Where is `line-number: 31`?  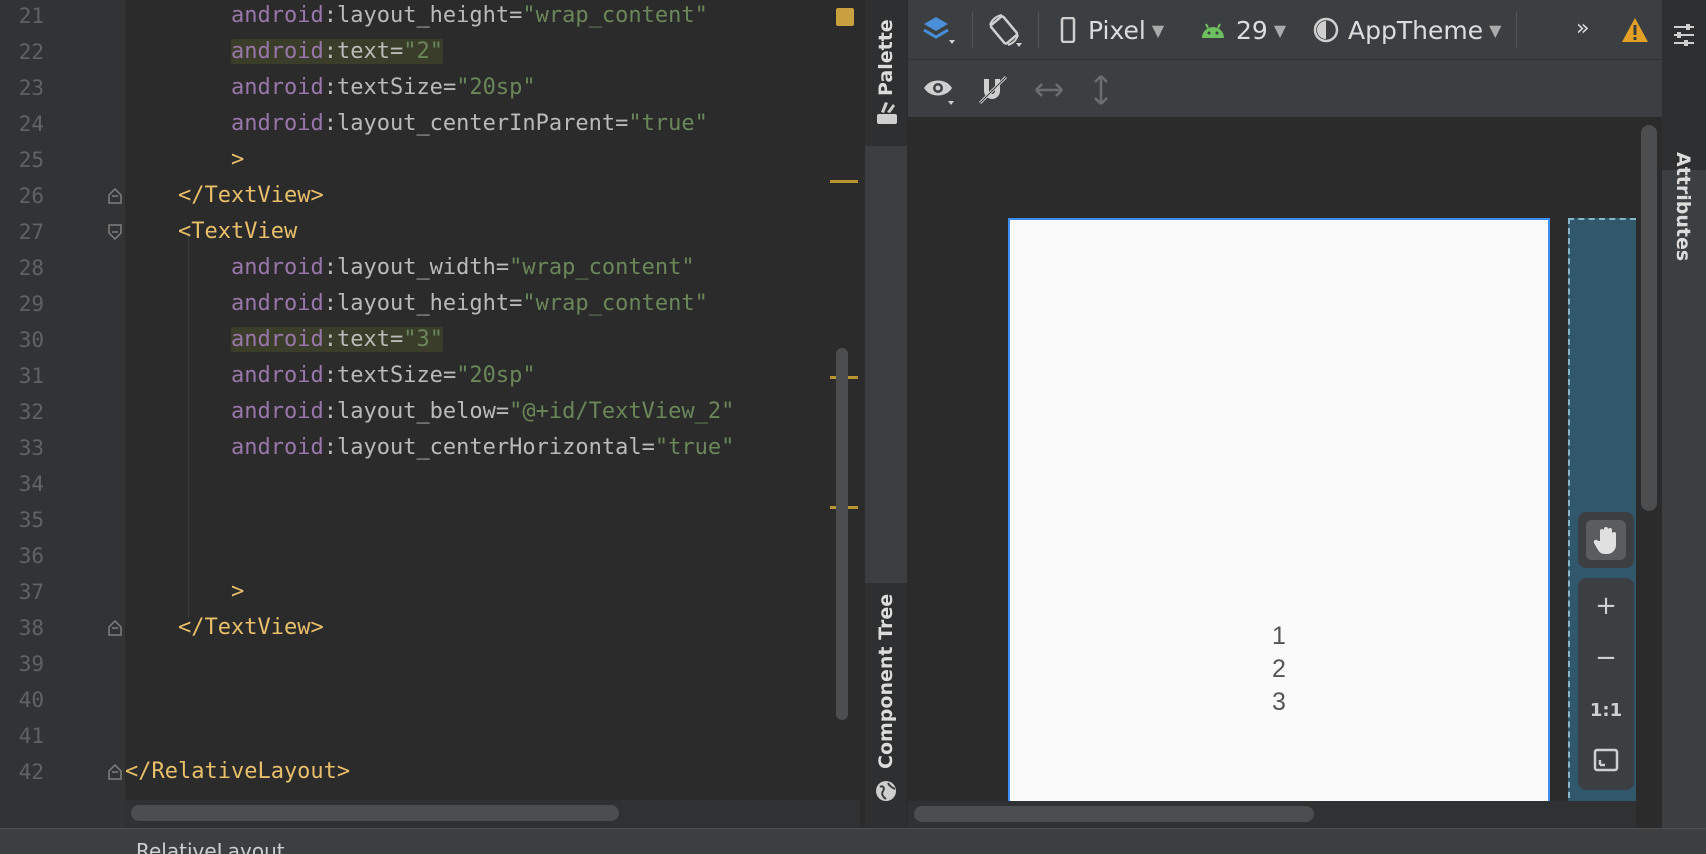 line-number: 31 is located at coordinates (31, 376).